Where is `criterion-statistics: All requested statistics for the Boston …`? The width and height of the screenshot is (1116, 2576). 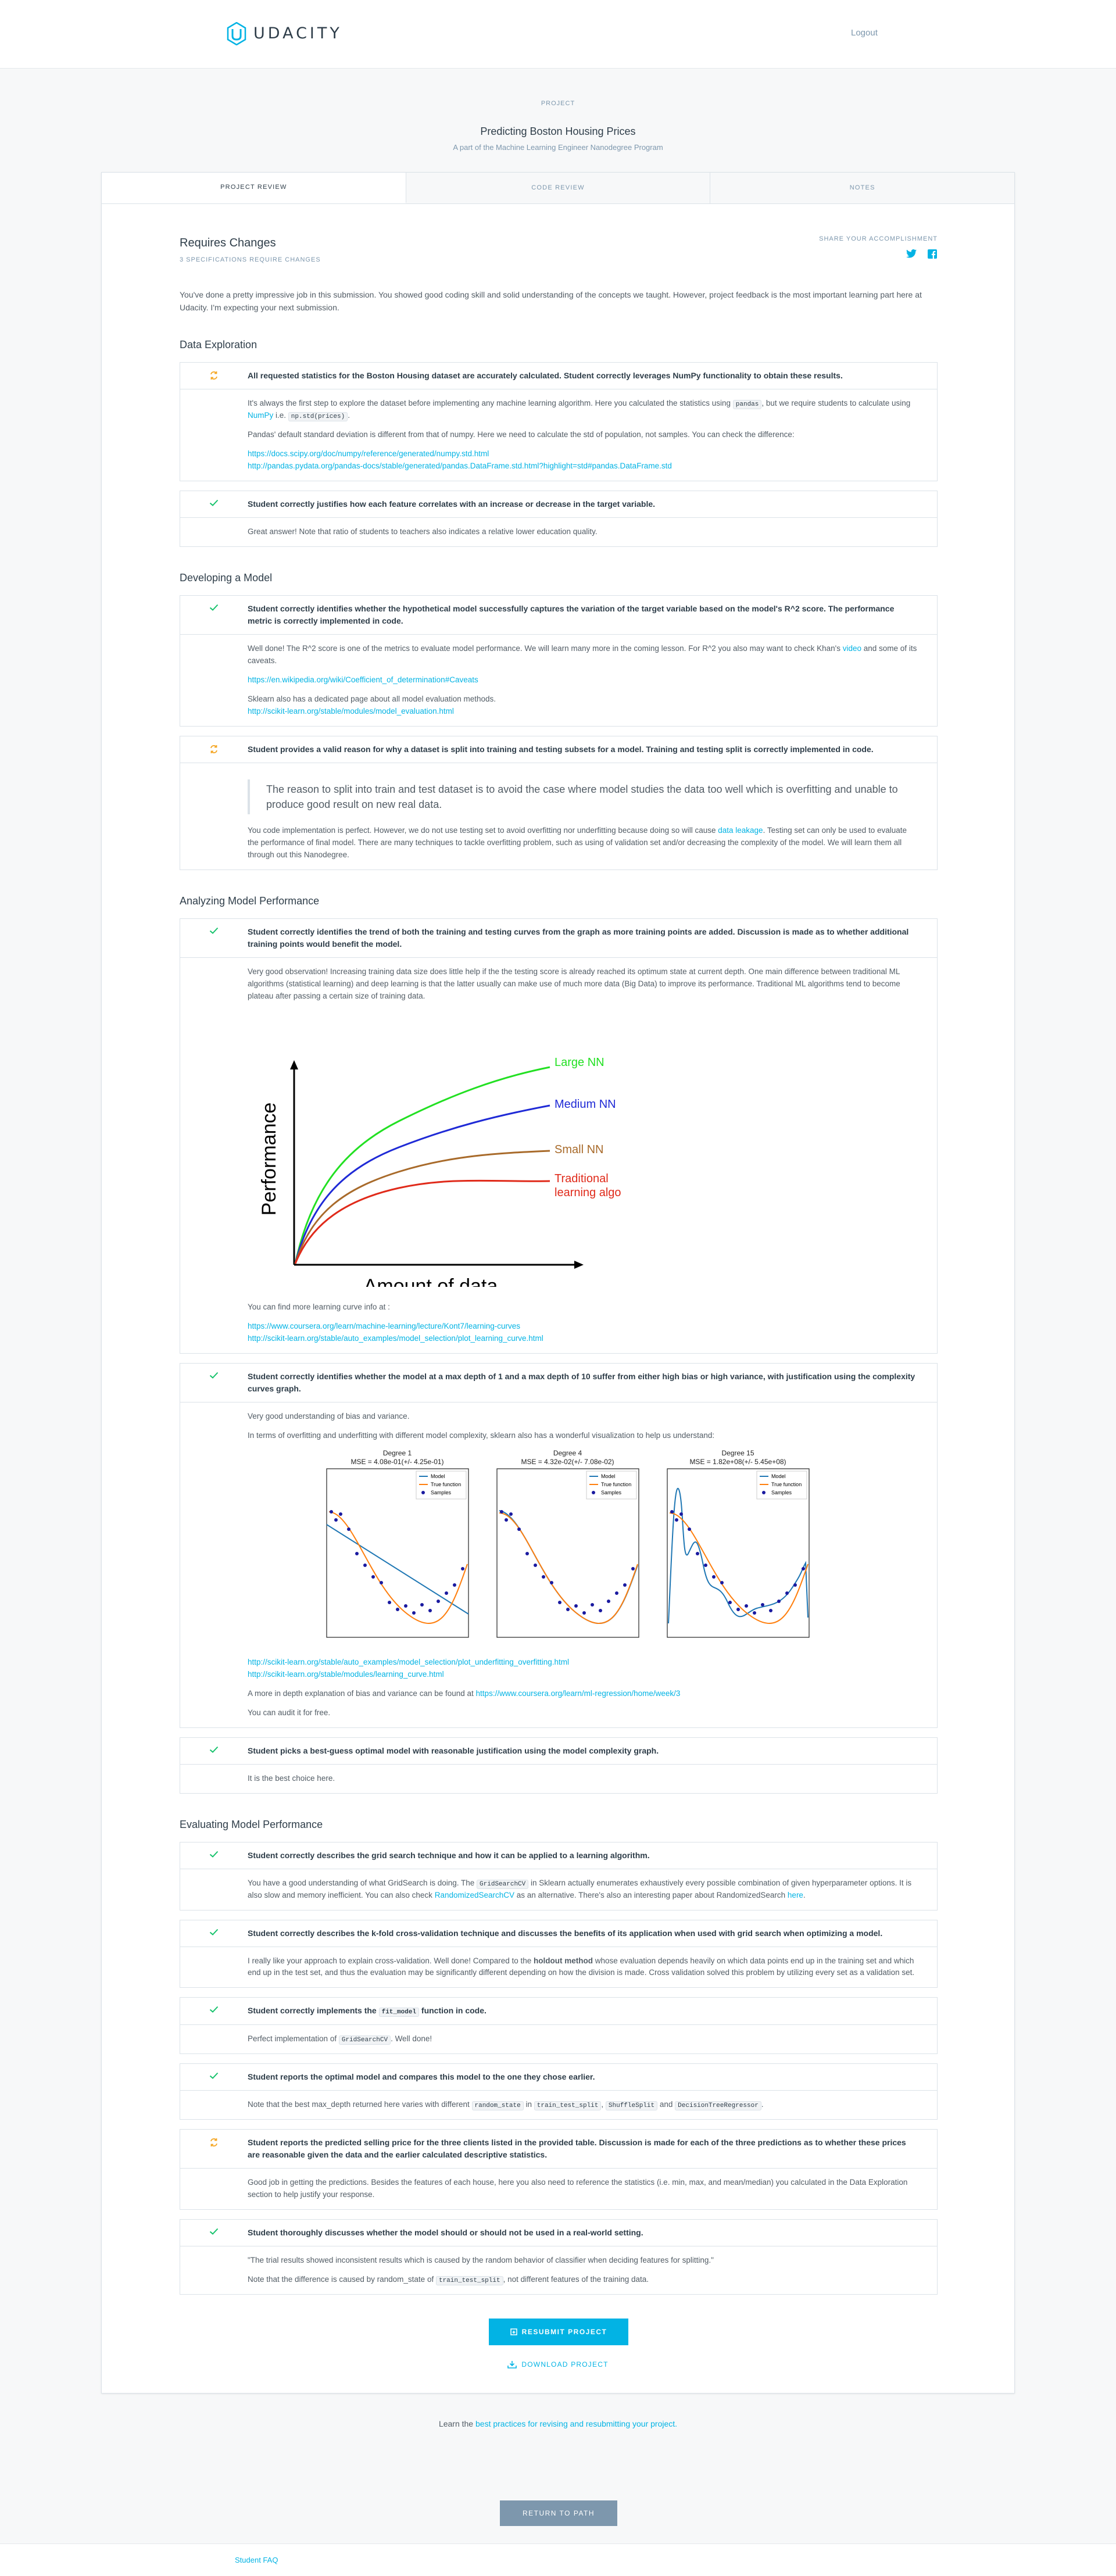
criterion-statistics: All requested statistics for the Boston … is located at coordinates (559, 422).